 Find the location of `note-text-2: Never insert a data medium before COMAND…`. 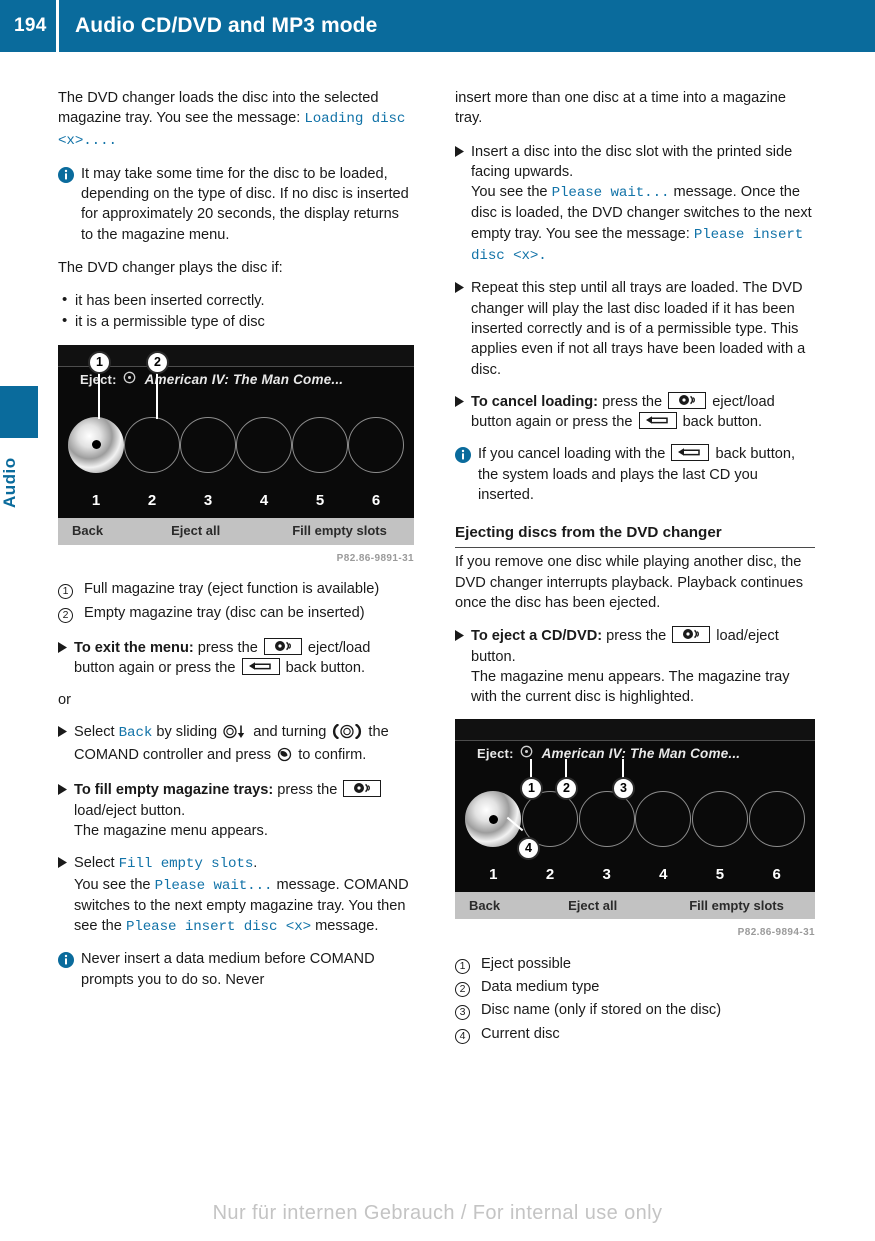

note-text-2: Never insert a data medium before COMAND… is located at coordinates (228, 969).